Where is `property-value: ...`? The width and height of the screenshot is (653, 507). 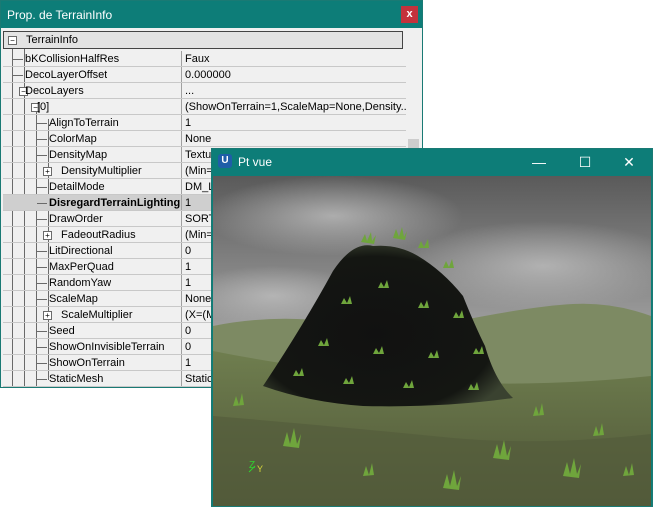 property-value: ... is located at coordinates (295, 91).